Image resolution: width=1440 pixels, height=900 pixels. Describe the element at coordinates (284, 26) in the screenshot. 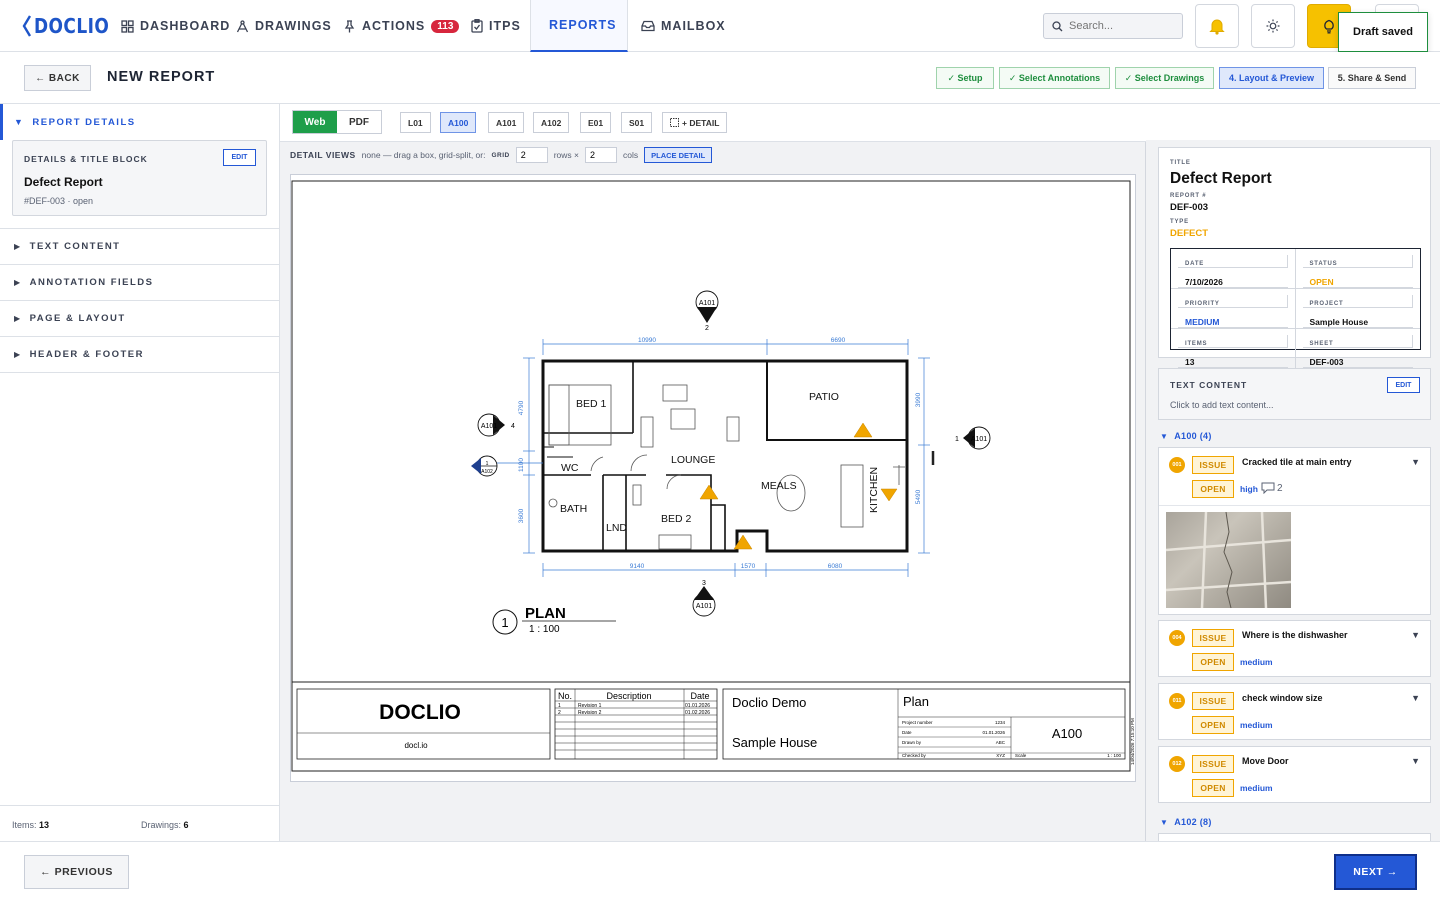

I see `nav-drawings: DRAWINGS` at that location.